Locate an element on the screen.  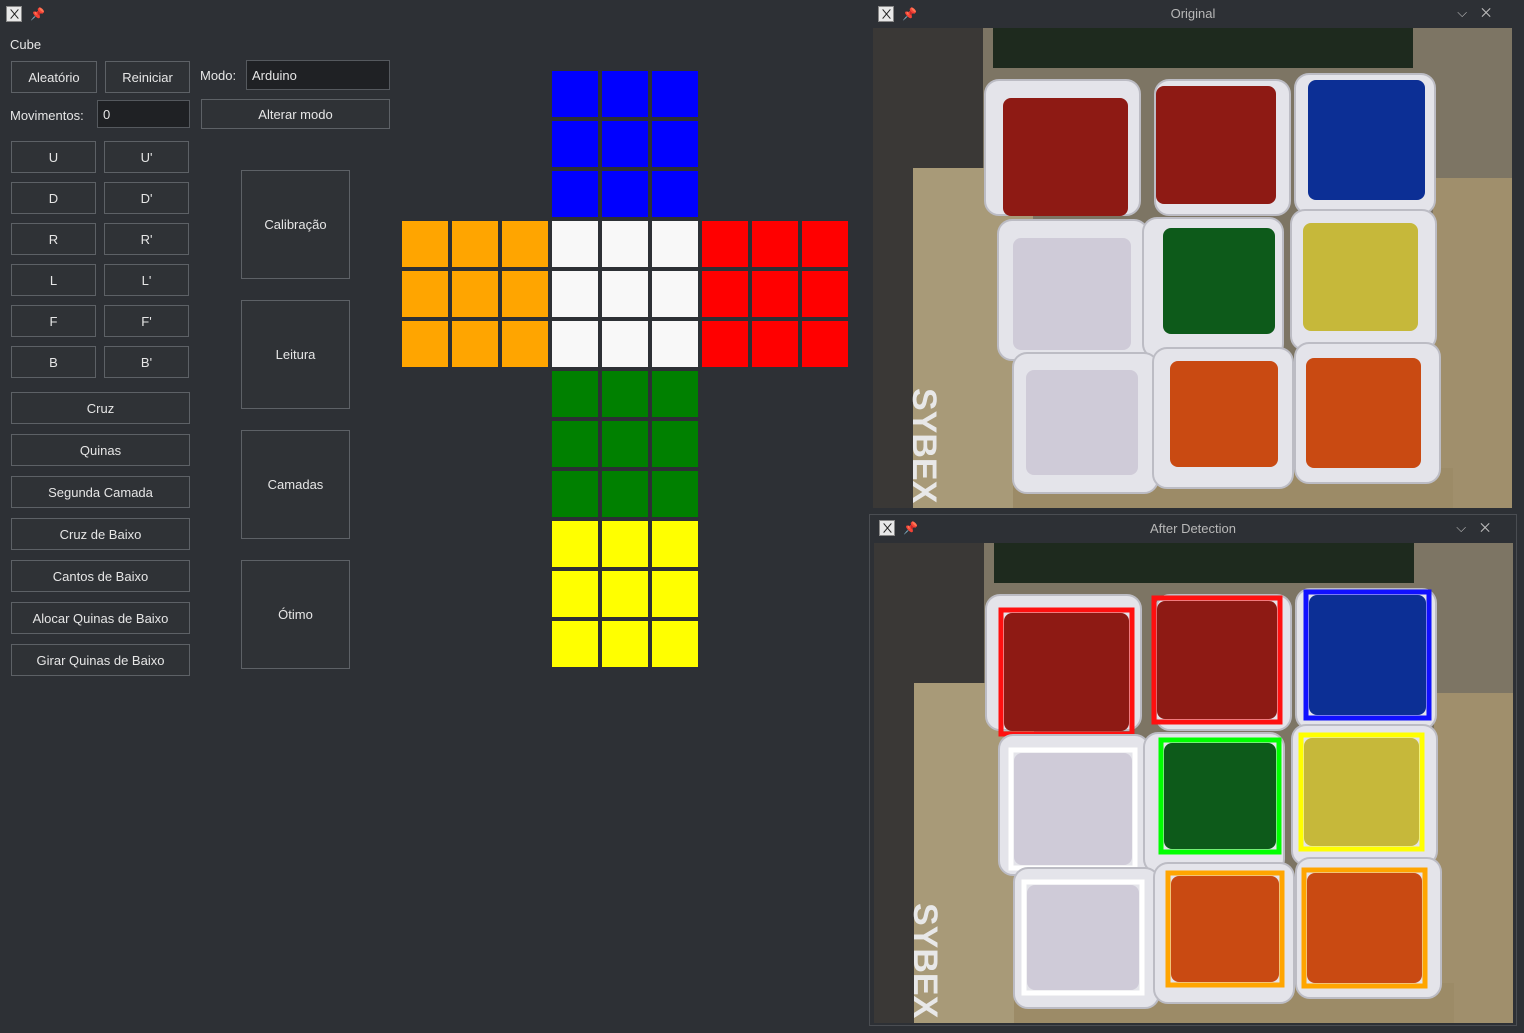
move-button-f-prime: F' is located at coordinates (146, 321).